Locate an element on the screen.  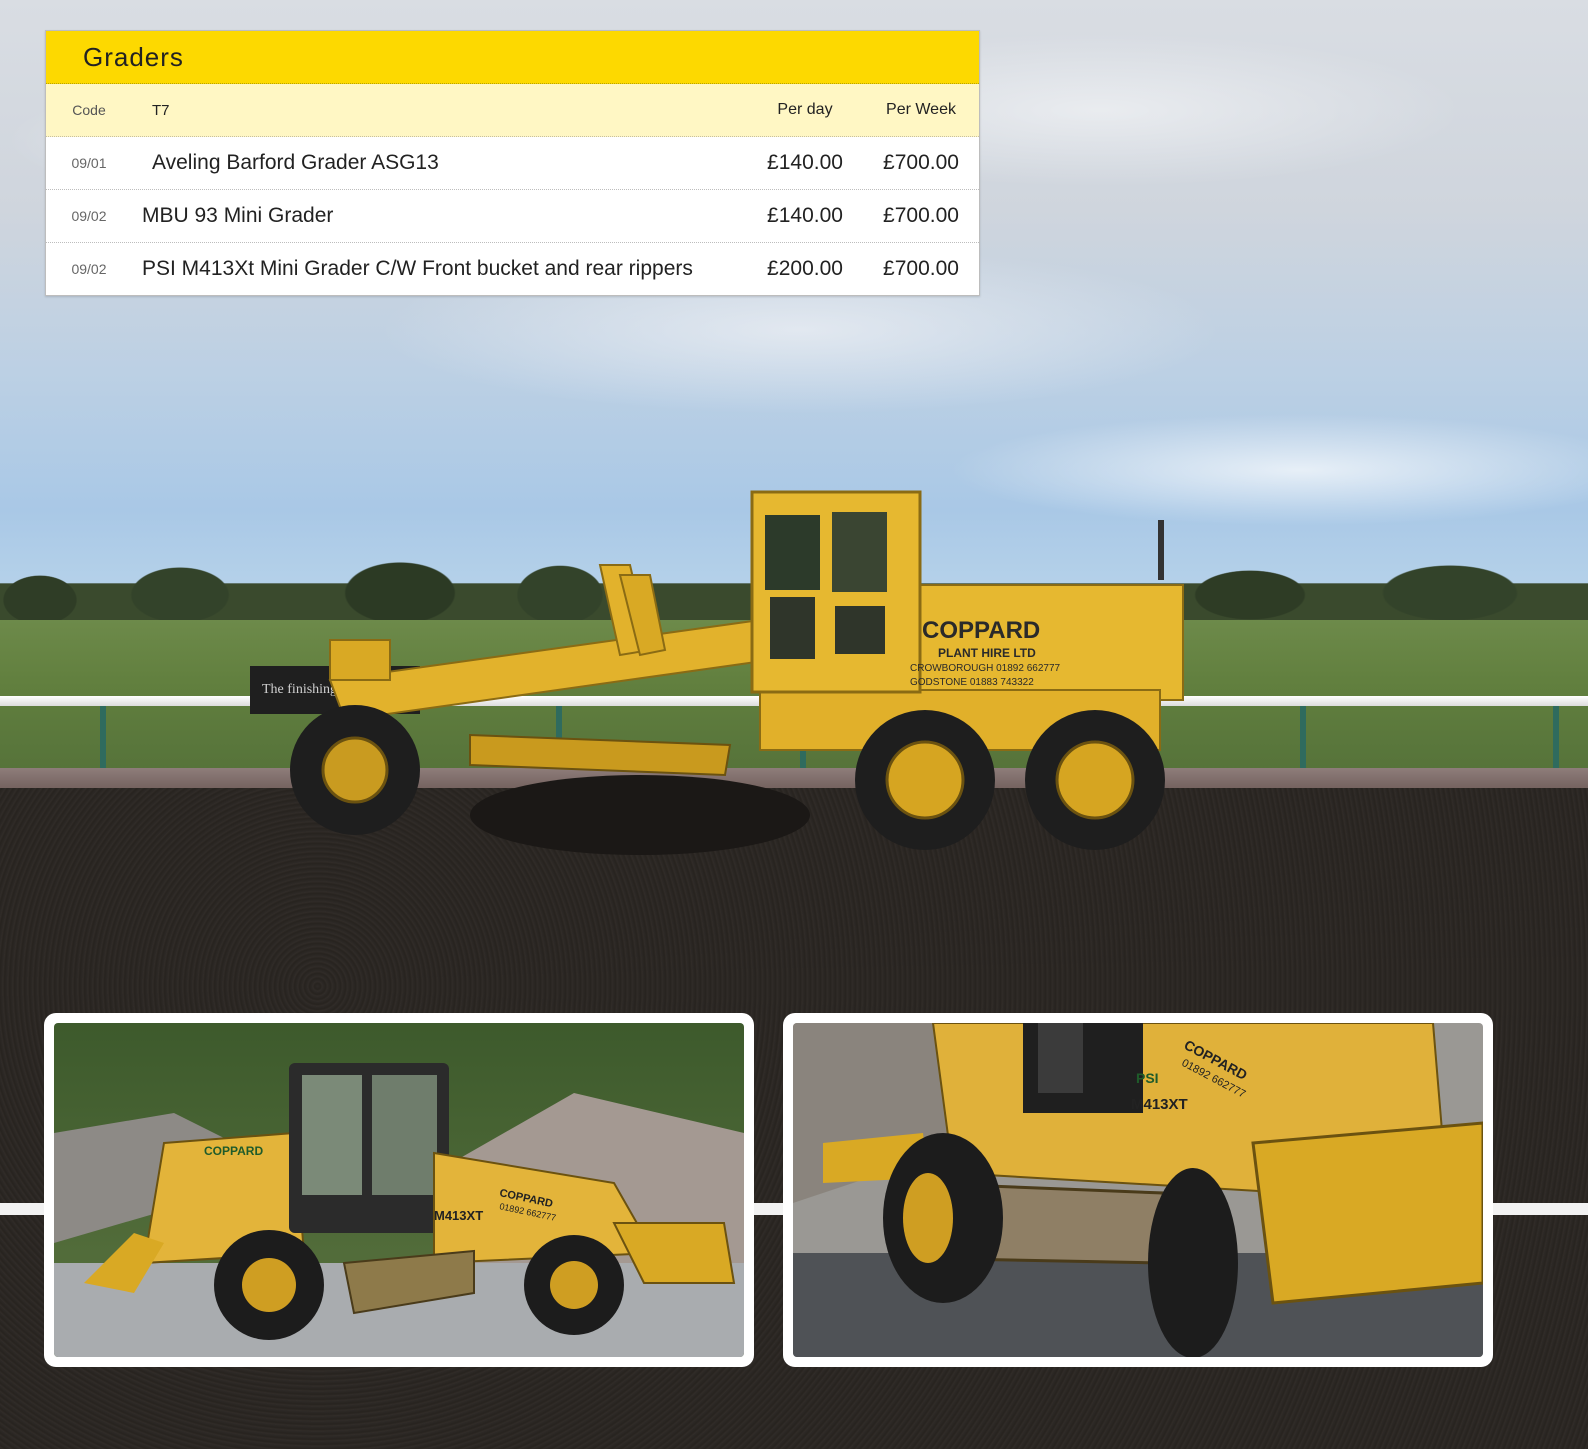
livery-line1: PLANT HIRE LTD is located at coordinates (987, 653).